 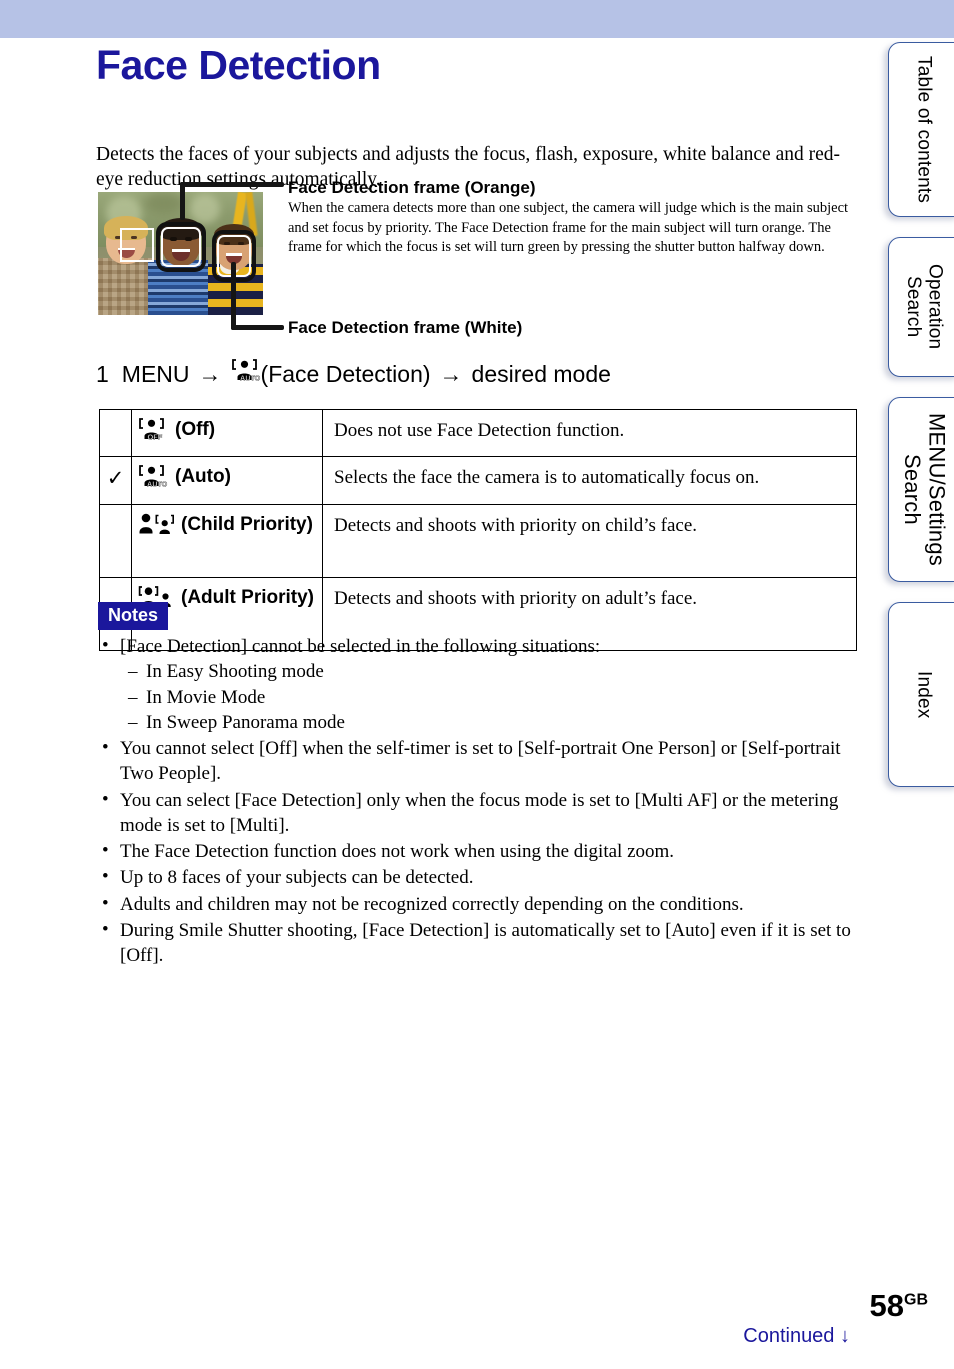 What do you see at coordinates (227, 540) in the screenshot?
I see `row-label-cell: (Child Priority)` at bounding box center [227, 540].